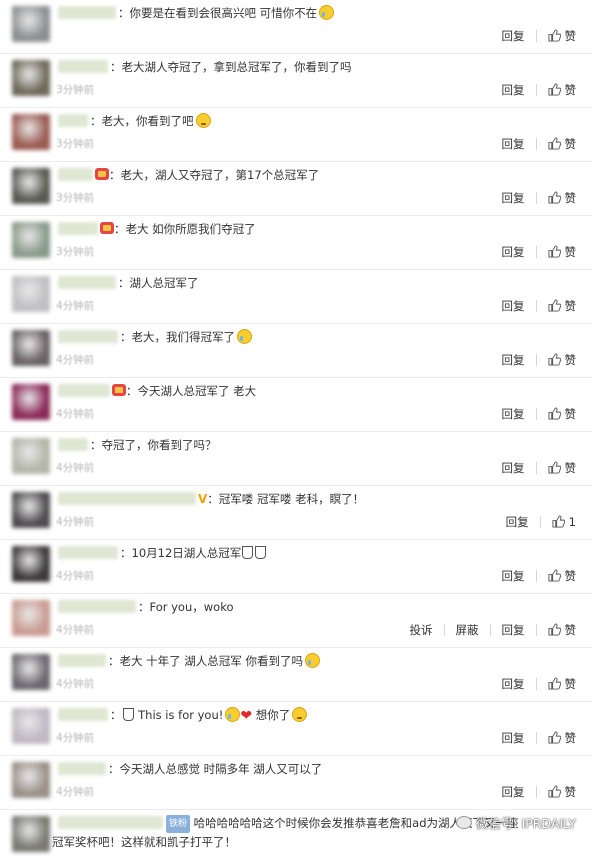 This screenshot has width=592, height=866. Describe the element at coordinates (467, 630) in the screenshot. I see `block-button: 屏蔽` at that location.